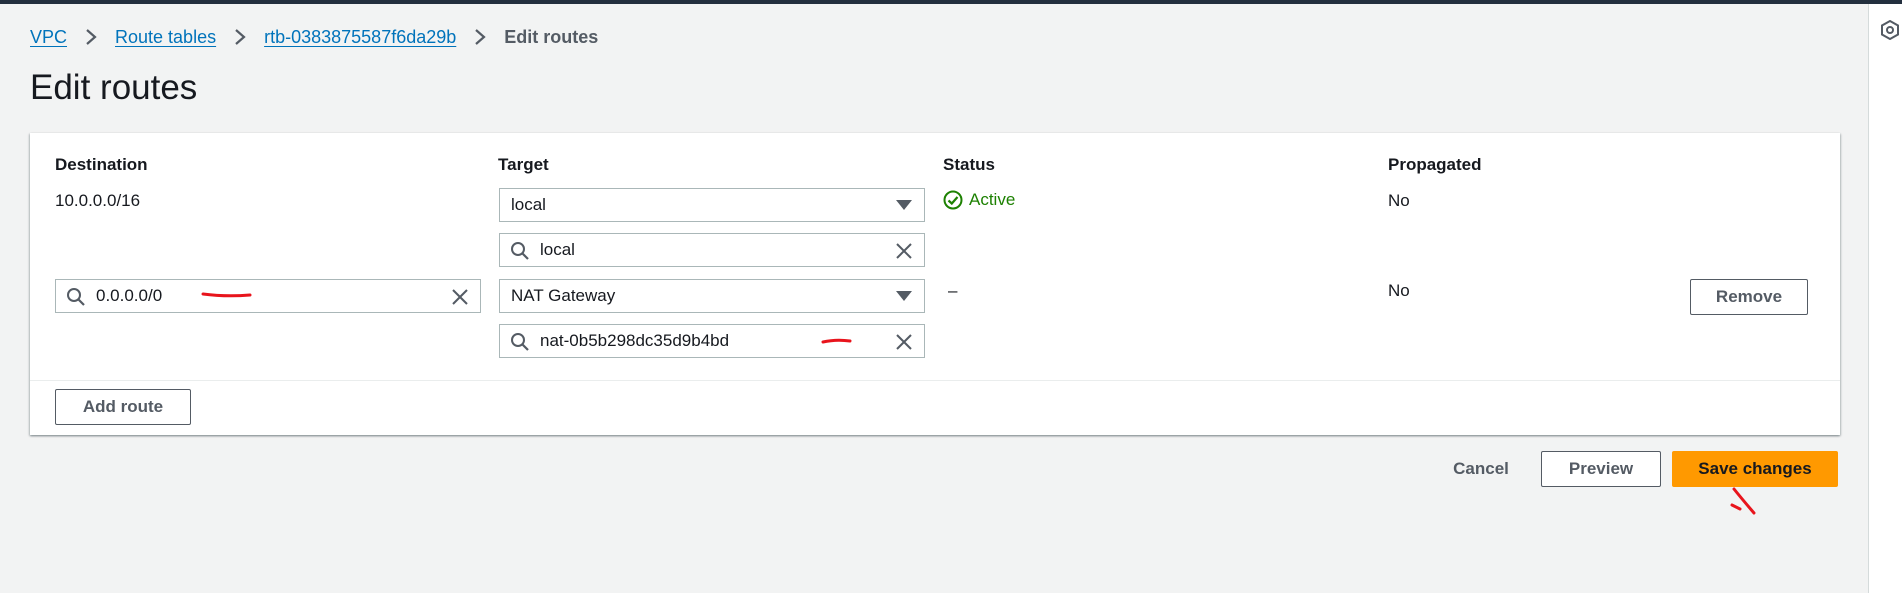  What do you see at coordinates (165, 37) in the screenshot?
I see `breadcrumb-route-tables: Route tables` at bounding box center [165, 37].